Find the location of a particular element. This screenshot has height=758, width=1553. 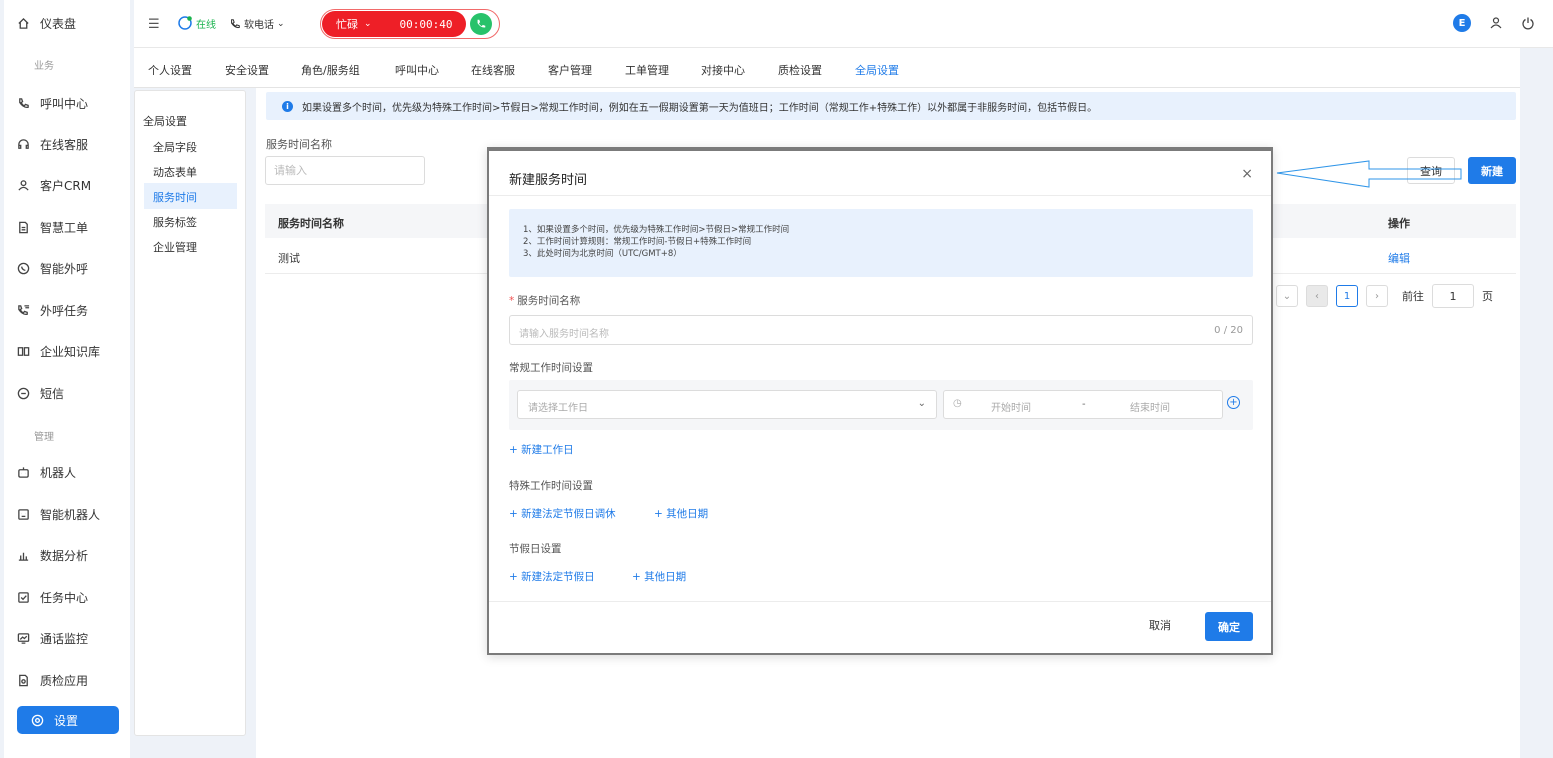

note-line: 2、工作时间计算规则：常规工作时间-节假日+特殊工作时间 is located at coordinates (637, 242).